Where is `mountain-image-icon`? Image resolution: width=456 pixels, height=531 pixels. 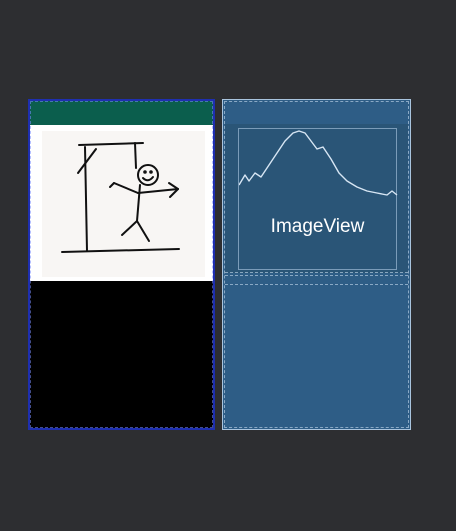
mountain-image-icon is located at coordinates (318, 163).